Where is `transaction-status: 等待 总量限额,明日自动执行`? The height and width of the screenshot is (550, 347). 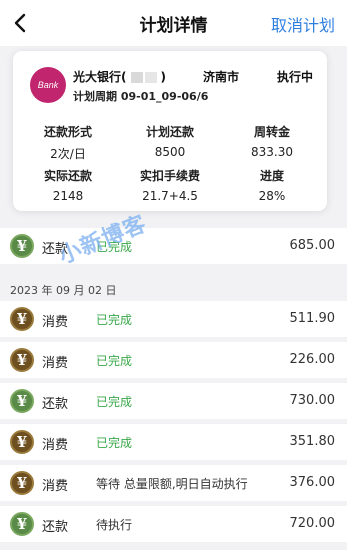 transaction-status: 等待 总量限额,明日自动执行 is located at coordinates (172, 484).